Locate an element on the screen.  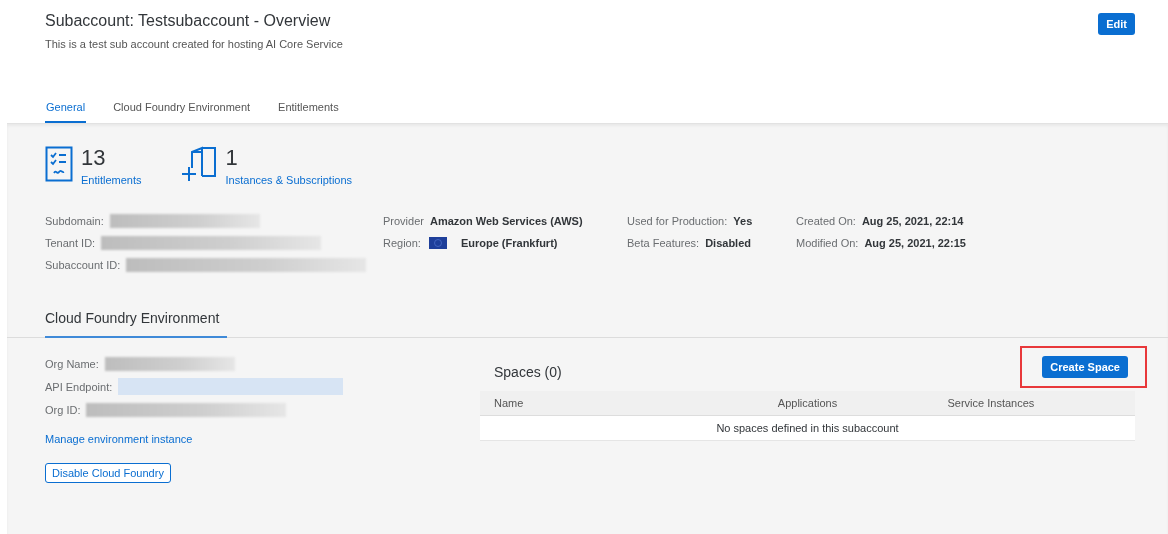
field-value: Europe (Frankfurt) is located at coordinates (509, 243).